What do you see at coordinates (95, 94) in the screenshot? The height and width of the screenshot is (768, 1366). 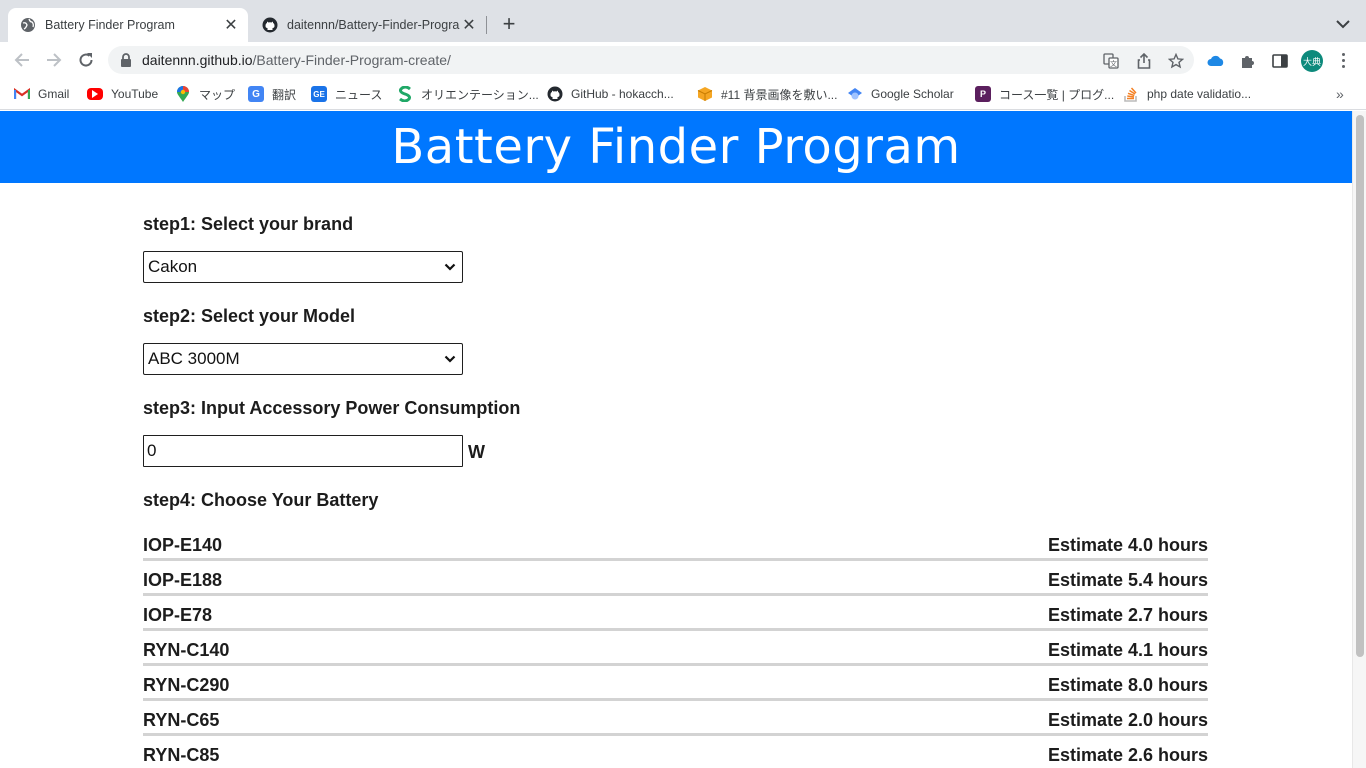 I see `youtube-icon` at bounding box center [95, 94].